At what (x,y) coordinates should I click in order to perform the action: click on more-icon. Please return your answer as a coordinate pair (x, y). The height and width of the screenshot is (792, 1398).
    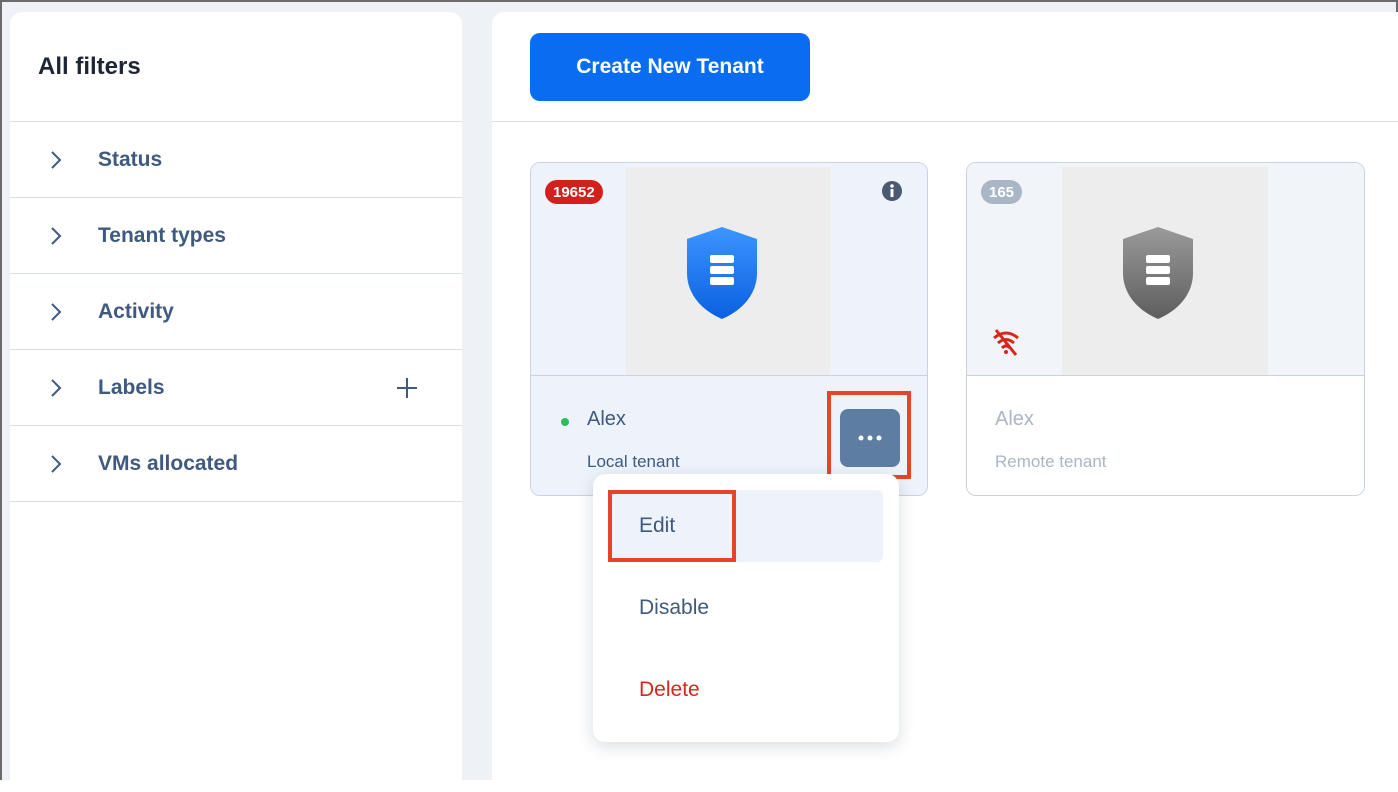
    Looking at the image, I should click on (870, 438).